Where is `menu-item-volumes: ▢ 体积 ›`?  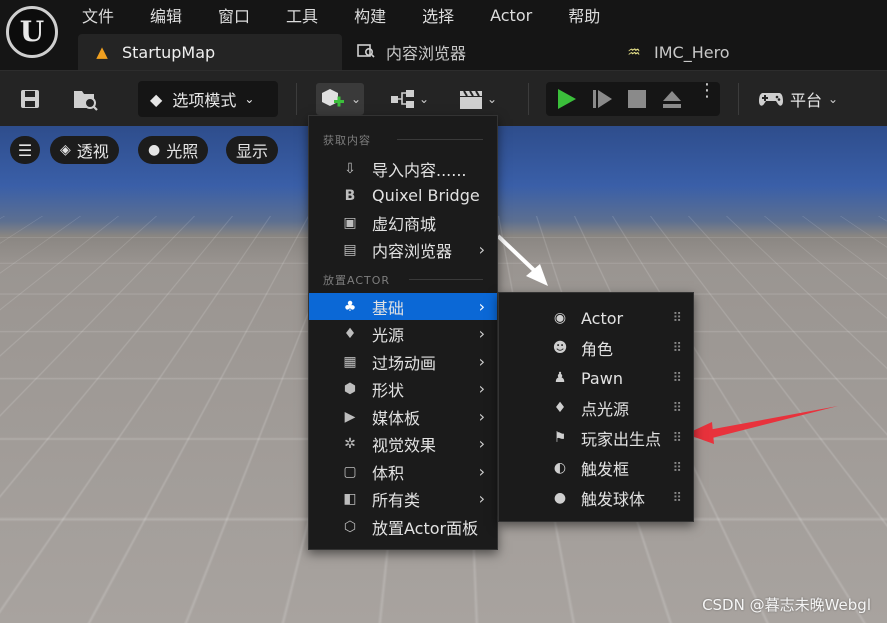
menu-item-volumes: ▢ 体积 › is located at coordinates (403, 471).